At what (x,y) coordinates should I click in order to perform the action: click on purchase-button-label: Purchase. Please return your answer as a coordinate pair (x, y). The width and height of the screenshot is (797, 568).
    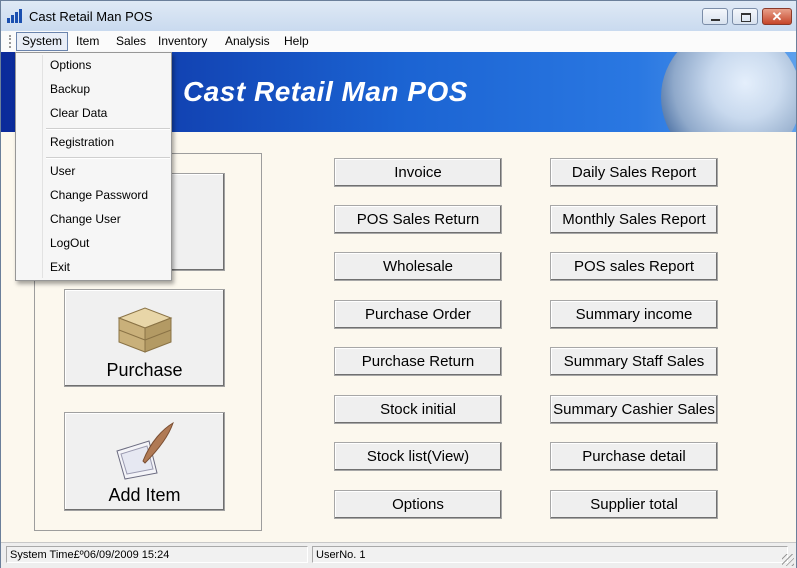
    Looking at the image, I should click on (144, 370).